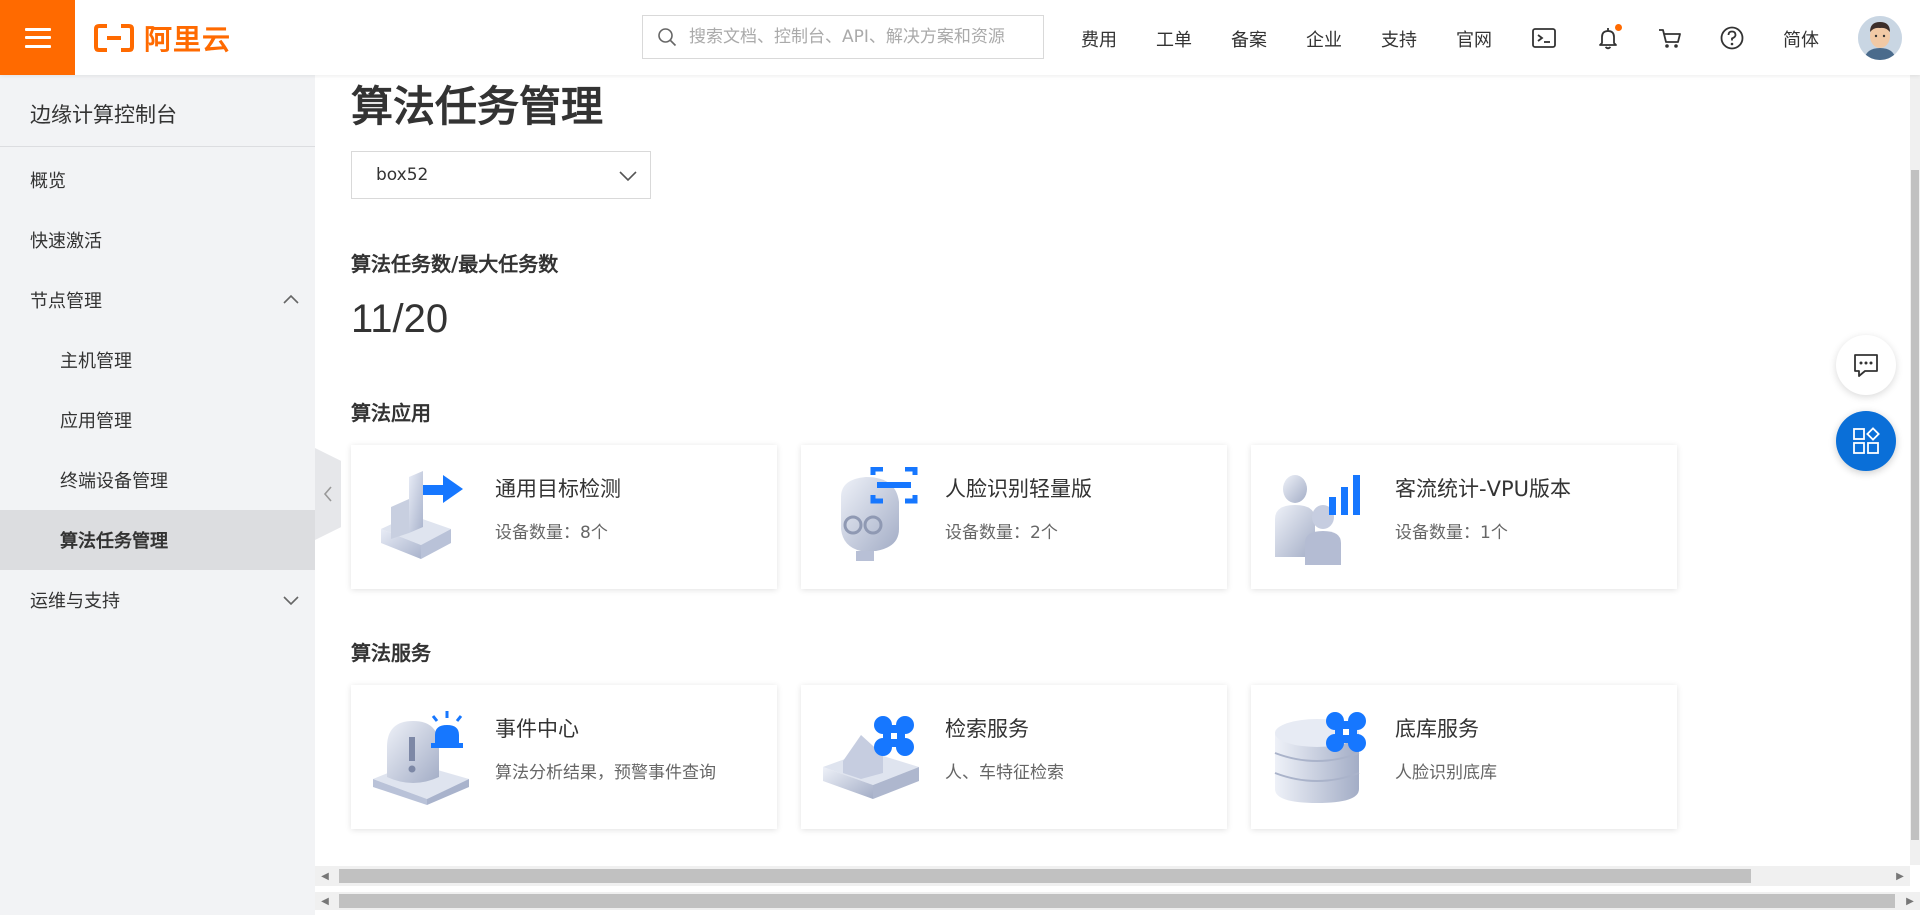  What do you see at coordinates (1732, 38) in the screenshot?
I see `help-icon` at bounding box center [1732, 38].